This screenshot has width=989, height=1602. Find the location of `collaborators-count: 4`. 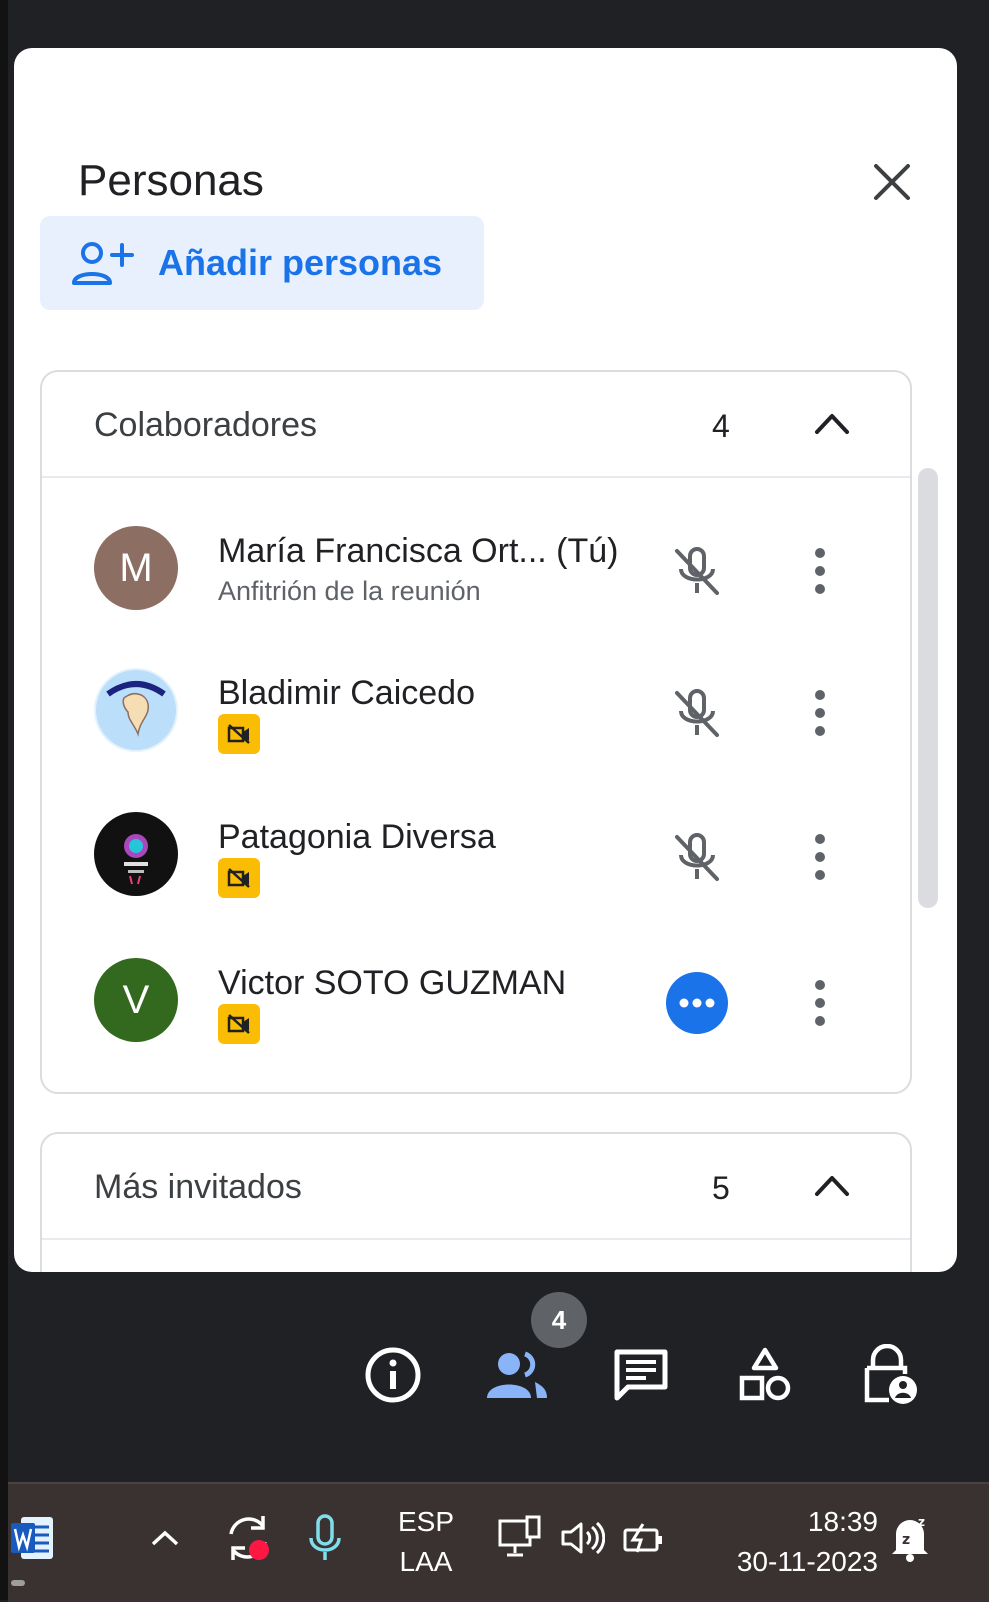

collaborators-count: 4 is located at coordinates (721, 426).